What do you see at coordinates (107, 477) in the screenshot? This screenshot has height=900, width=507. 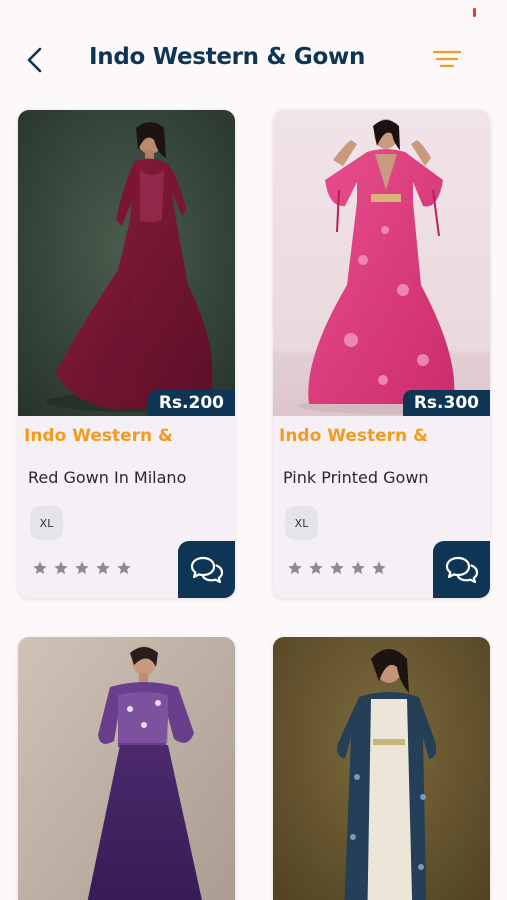 I see `product-name: Red Gown In Milano` at bounding box center [107, 477].